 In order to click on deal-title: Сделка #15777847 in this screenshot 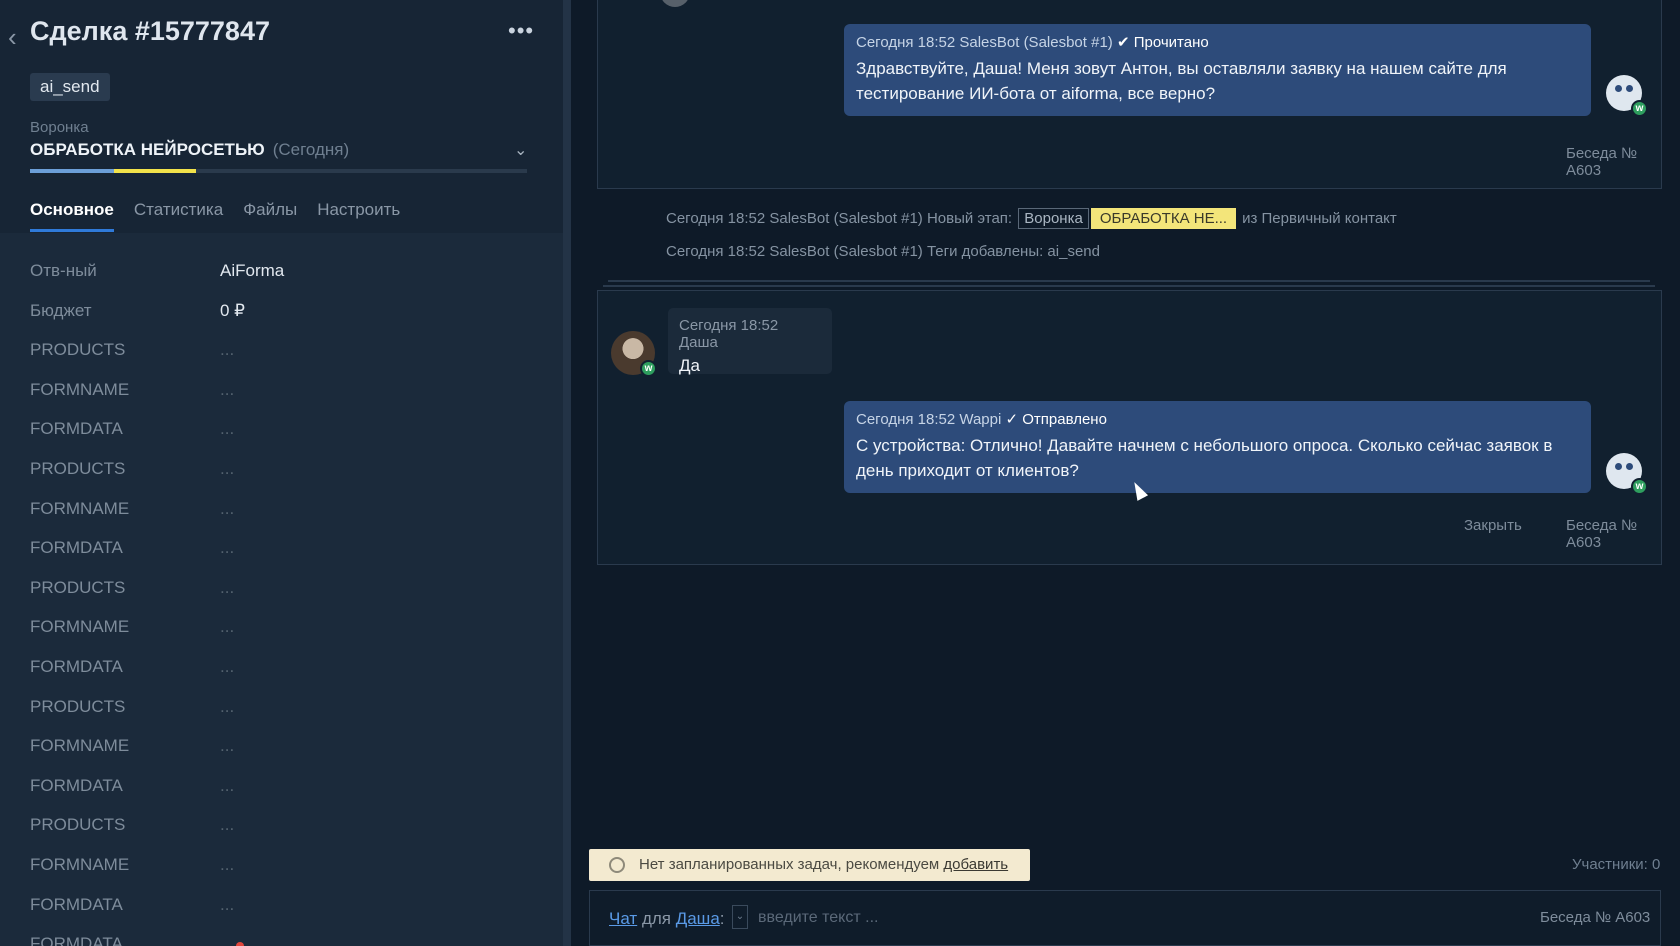, I will do `click(150, 31)`.